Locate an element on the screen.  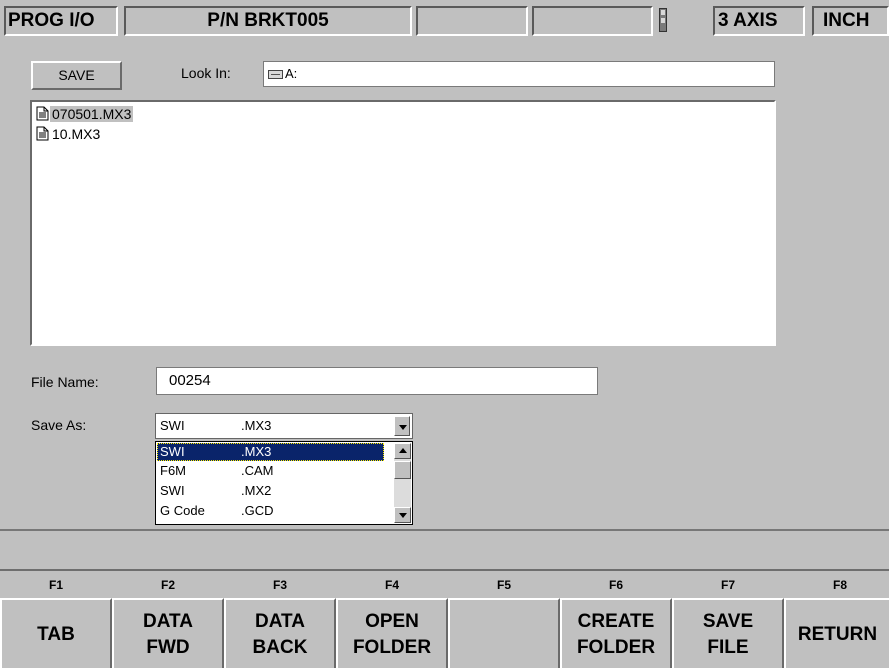
floppy-drive-icon is located at coordinates (275, 75).